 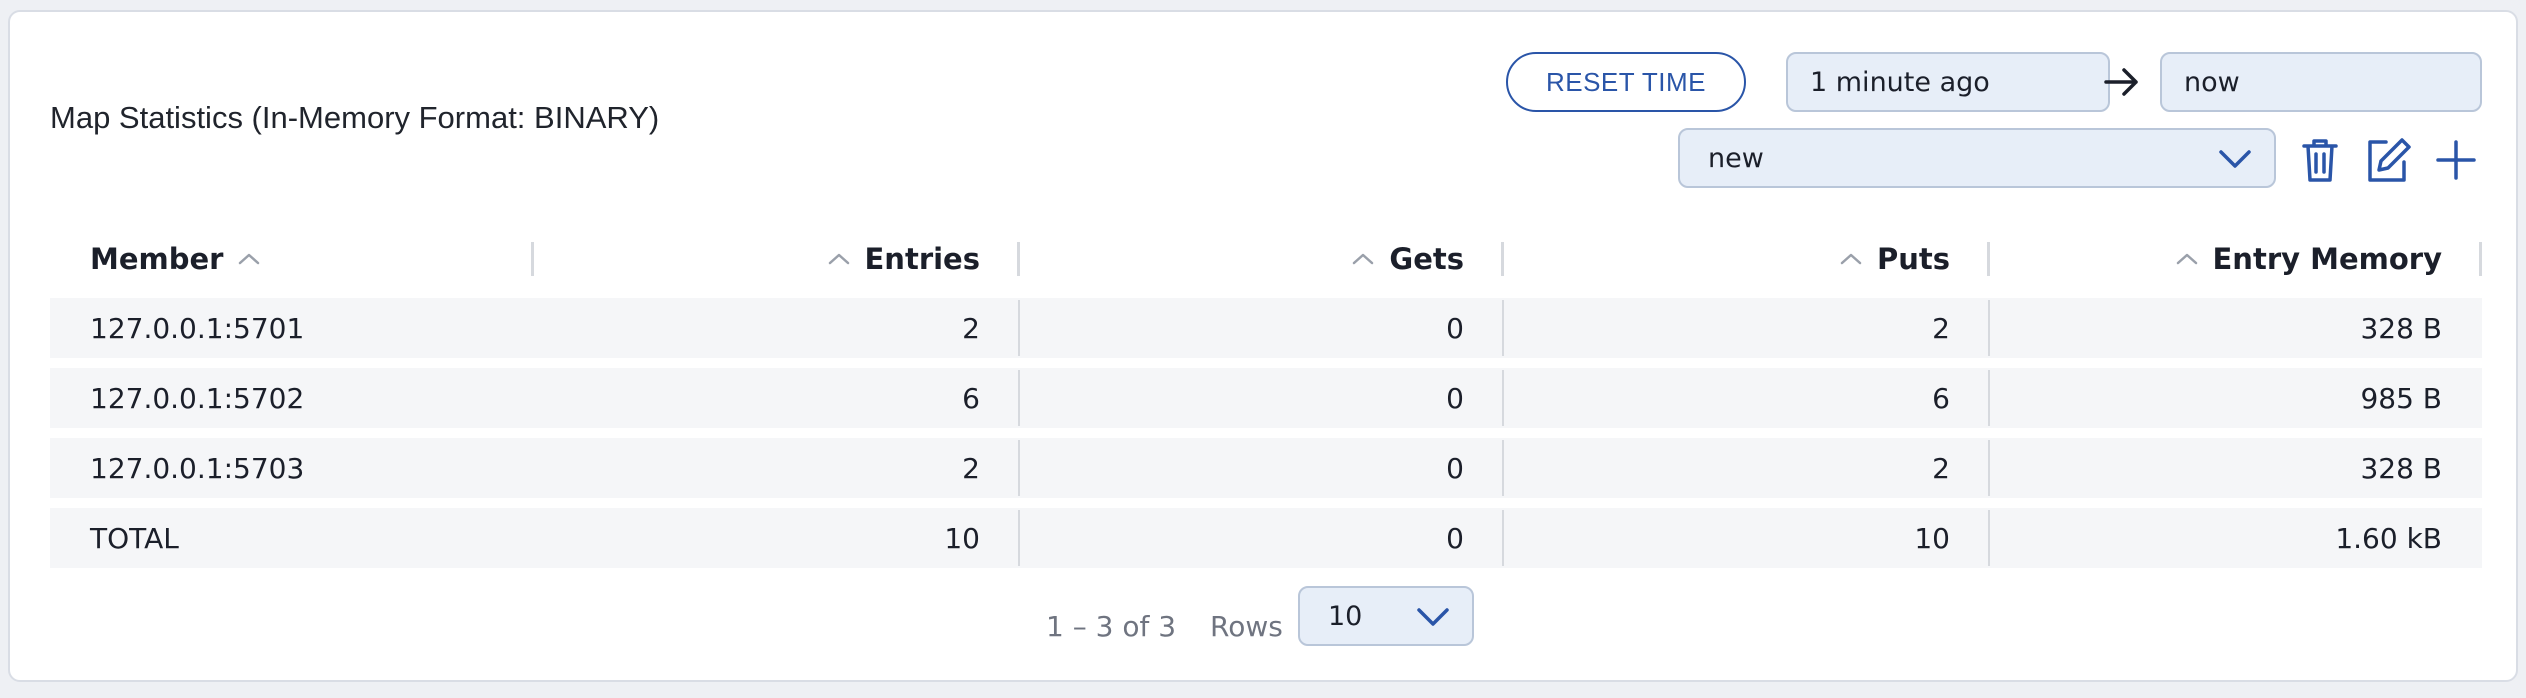 What do you see at coordinates (292, 259) in the screenshot?
I see `column-header-member: Member` at bounding box center [292, 259].